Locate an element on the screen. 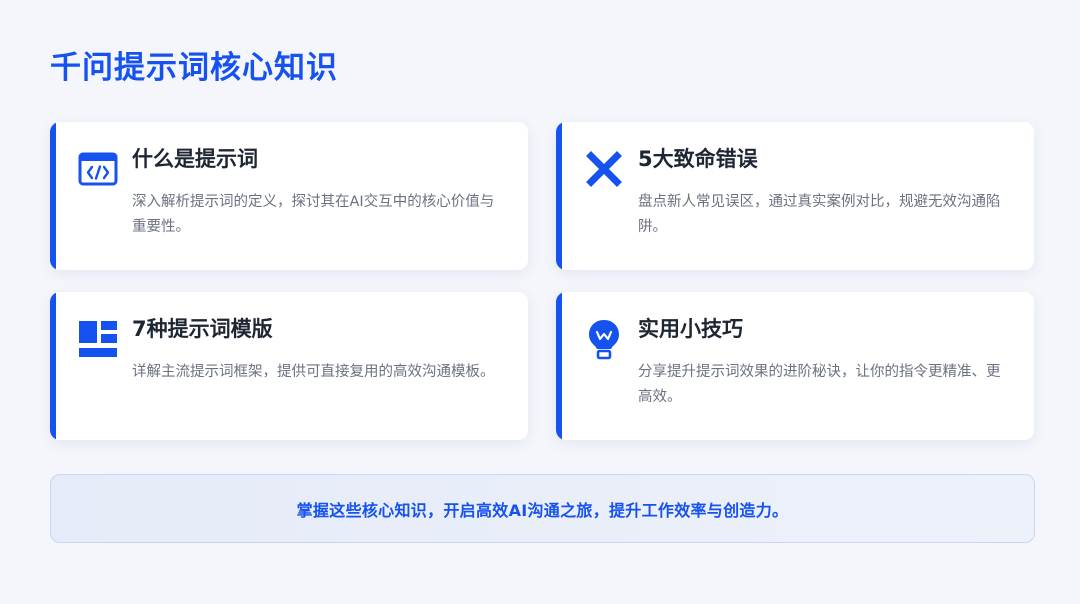  card-what-is-prompt: 什么是提示词 深入解析提示词的定义，探讨其在AI交互中的核心价值与重要性。 is located at coordinates (289, 196).